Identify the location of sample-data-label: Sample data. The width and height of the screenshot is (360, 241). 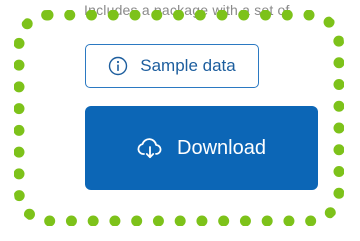
(188, 65).